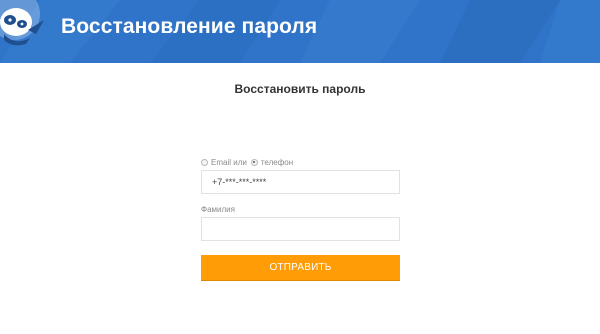  What do you see at coordinates (254, 162) in the screenshot?
I see `phone-radio` at bounding box center [254, 162].